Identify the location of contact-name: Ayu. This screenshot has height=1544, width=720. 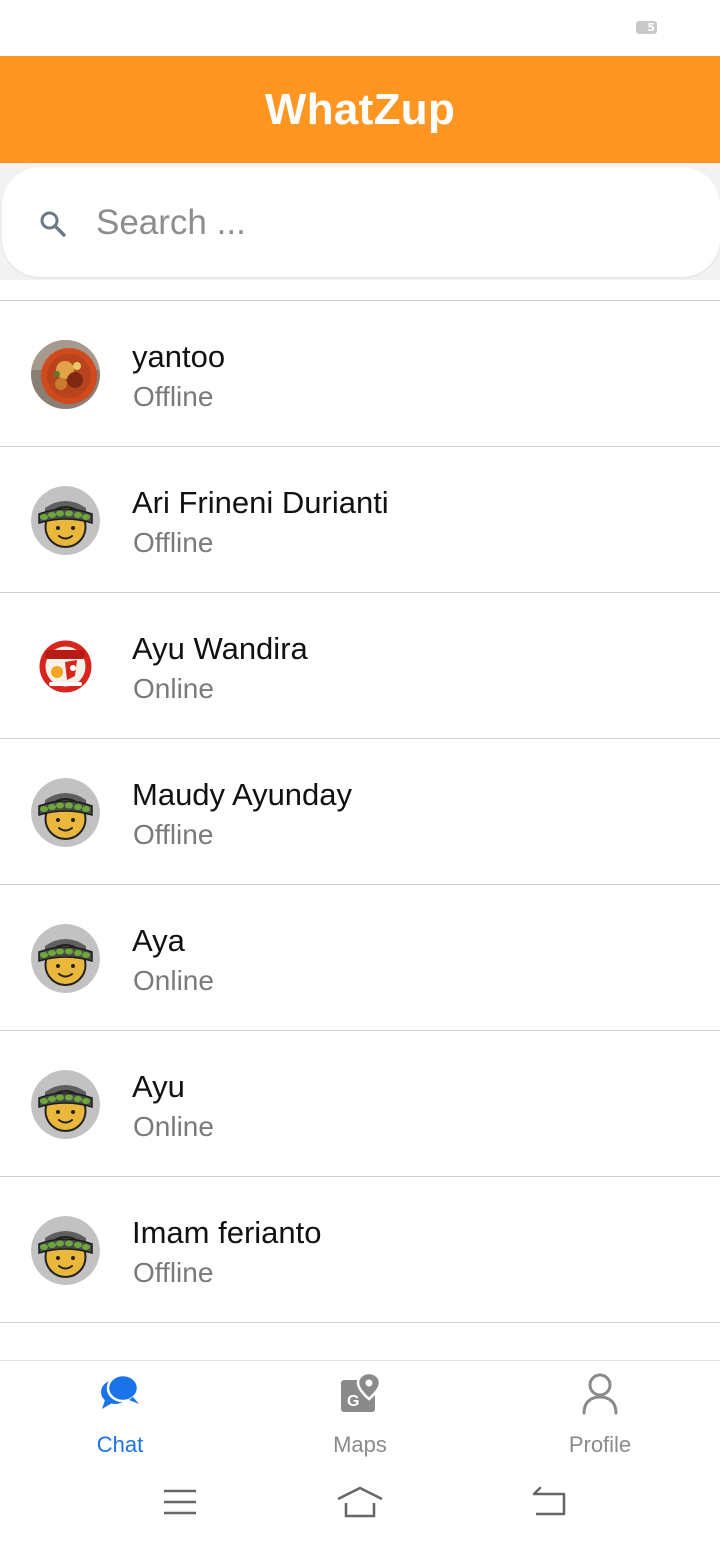
(158, 1086).